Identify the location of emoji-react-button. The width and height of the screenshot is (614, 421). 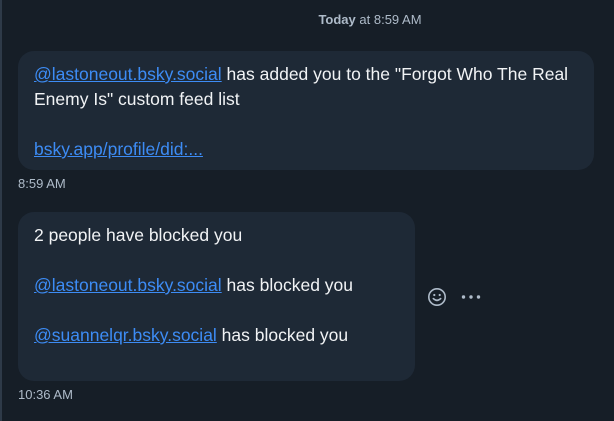
(437, 297).